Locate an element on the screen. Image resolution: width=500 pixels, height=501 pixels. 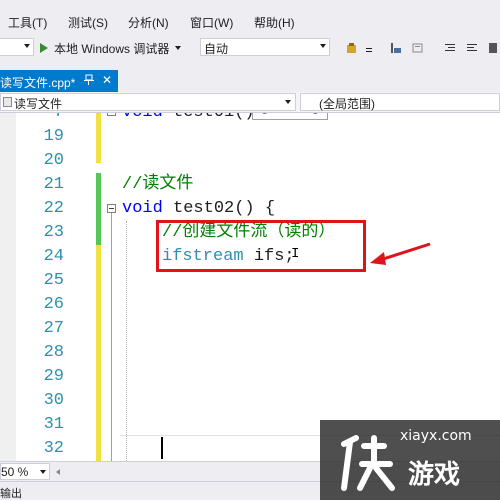
tab-title: 读写文件.cpp* is located at coordinates (38, 83).